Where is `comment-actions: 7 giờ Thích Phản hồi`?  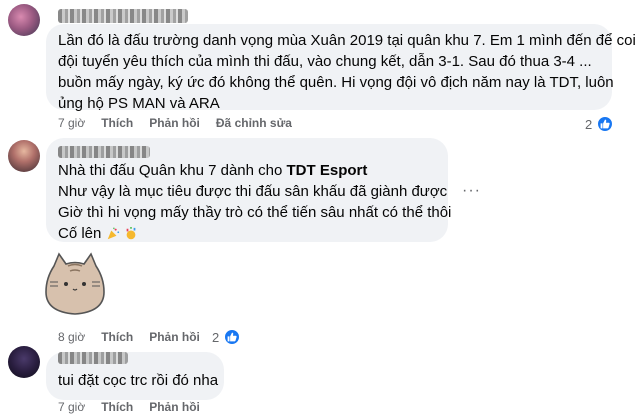 comment-actions: 7 giờ Thích Phản hồi is located at coordinates (129, 407).